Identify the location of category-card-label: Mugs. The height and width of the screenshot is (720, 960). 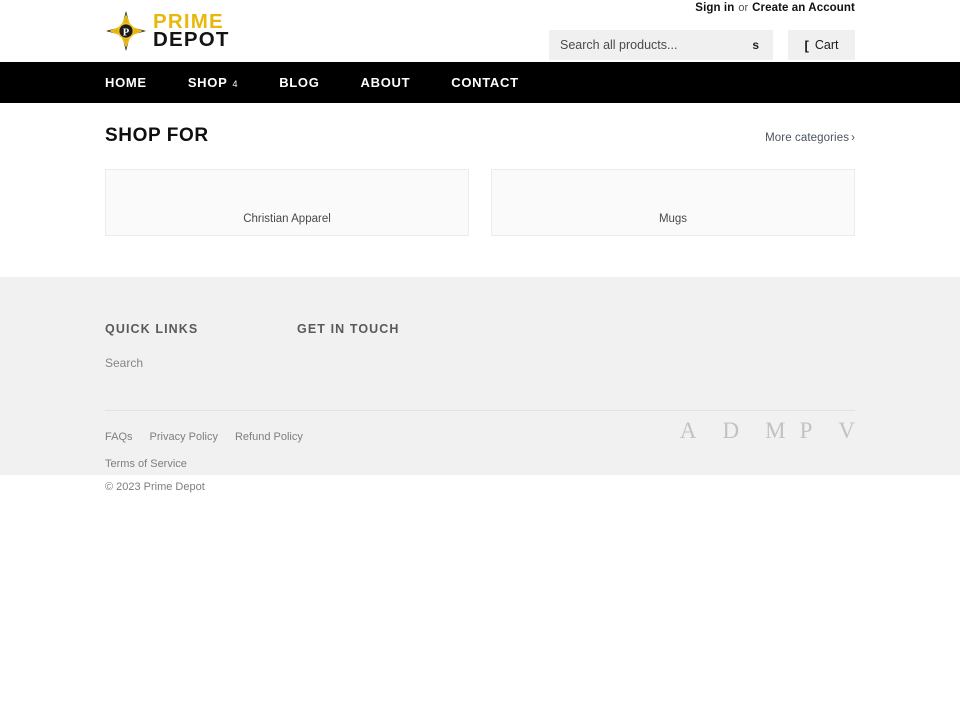
(673, 219).